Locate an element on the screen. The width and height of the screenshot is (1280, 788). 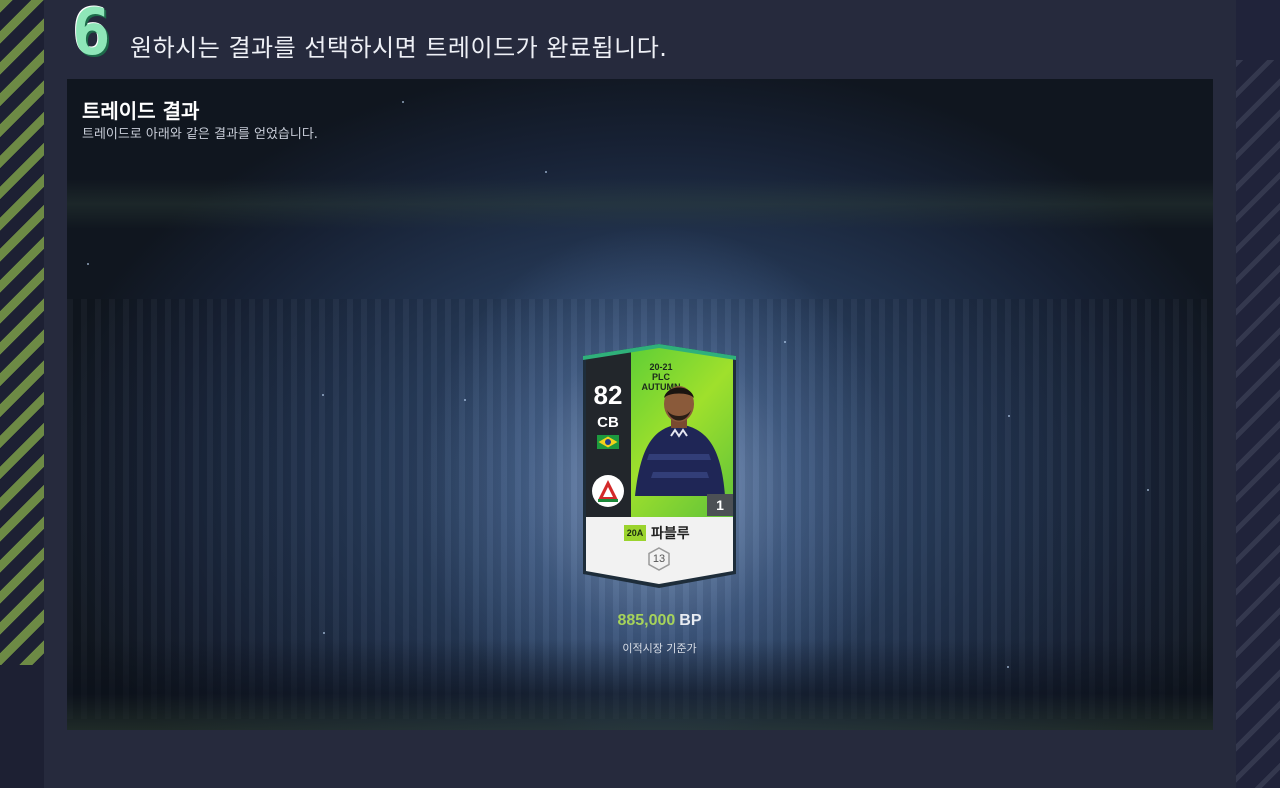
player-card: 20-21 PLC AUTUMN 82 CB 1 20A 파블루 13 is located at coordinates (659, 466).